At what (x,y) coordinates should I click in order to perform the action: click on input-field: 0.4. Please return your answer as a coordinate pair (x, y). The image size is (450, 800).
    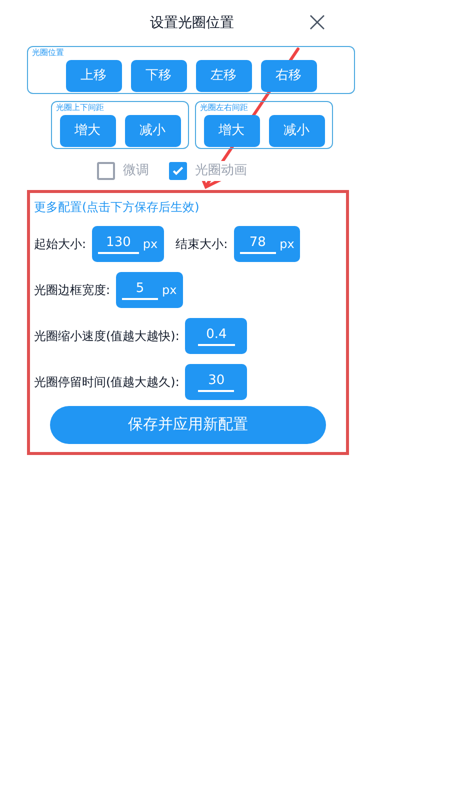
    Looking at the image, I should click on (216, 336).